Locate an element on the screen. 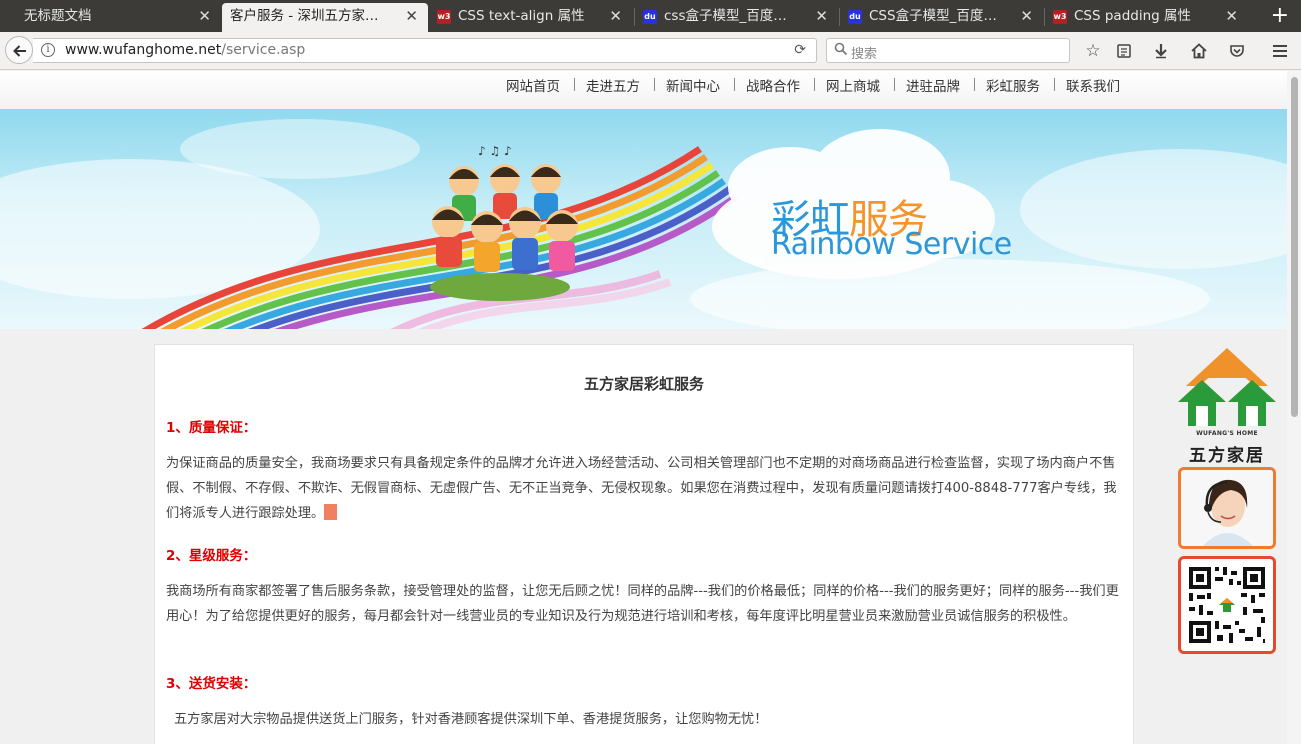  tab-title: CSS text-align 属性 is located at coordinates (521, 16).